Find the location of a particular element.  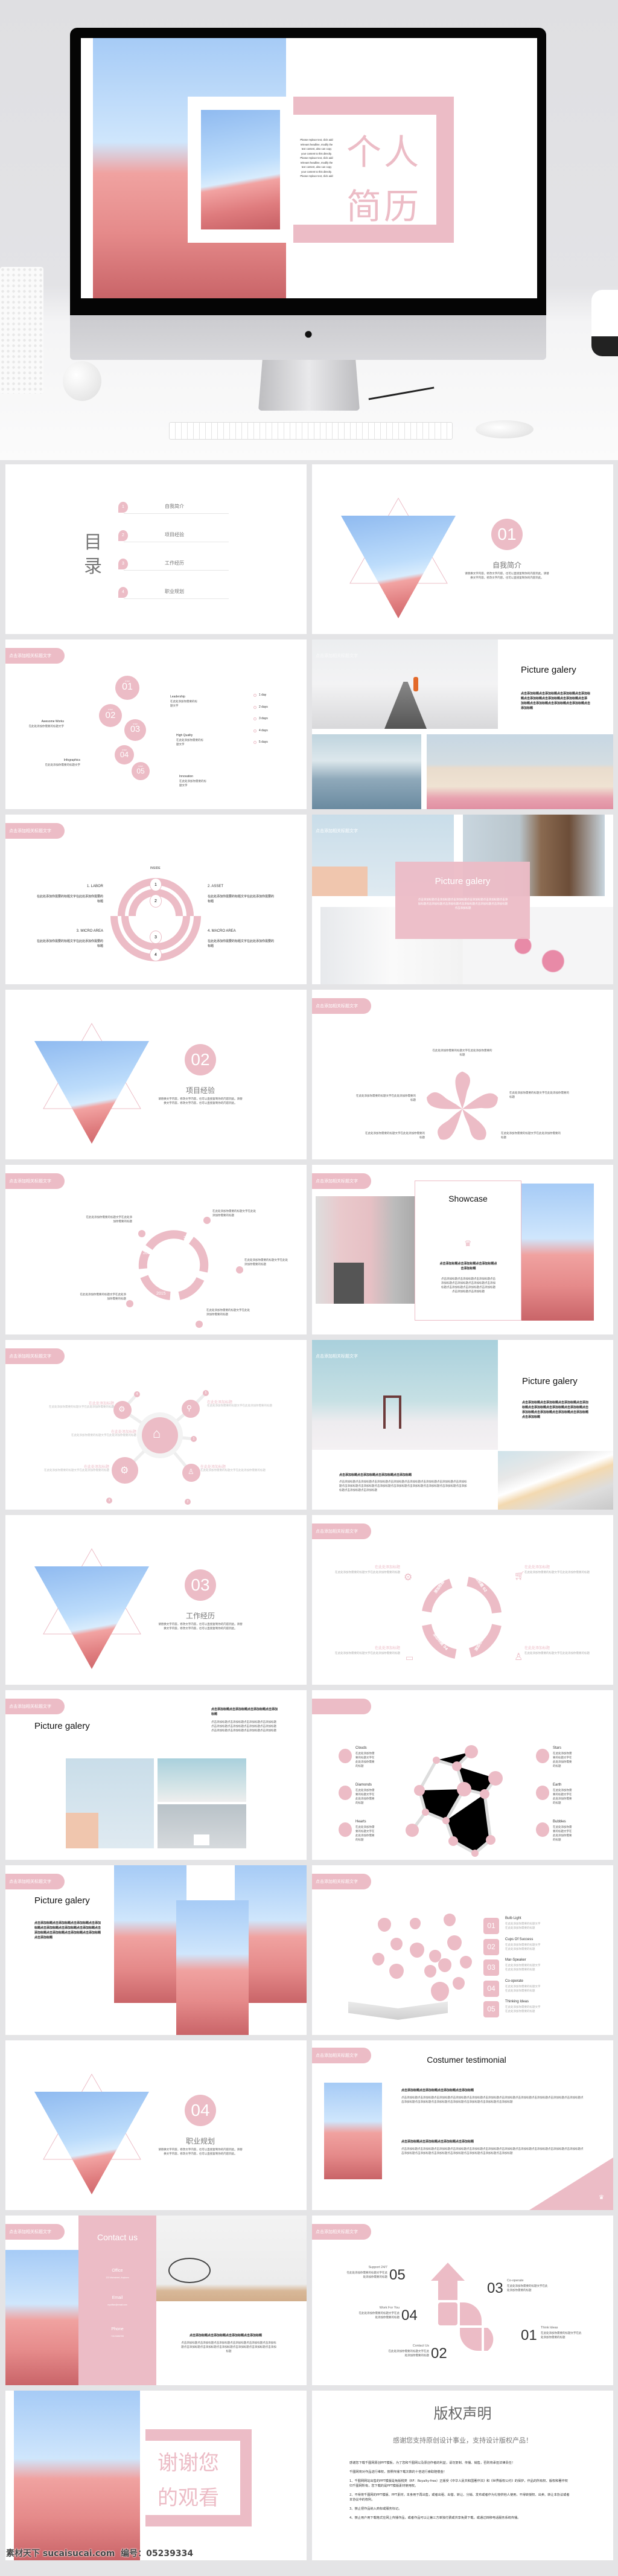

slide-toc: 目录 1 自我简介 2 项目经验 3 工作经历 4 职业规划 is located at coordinates (156, 549).